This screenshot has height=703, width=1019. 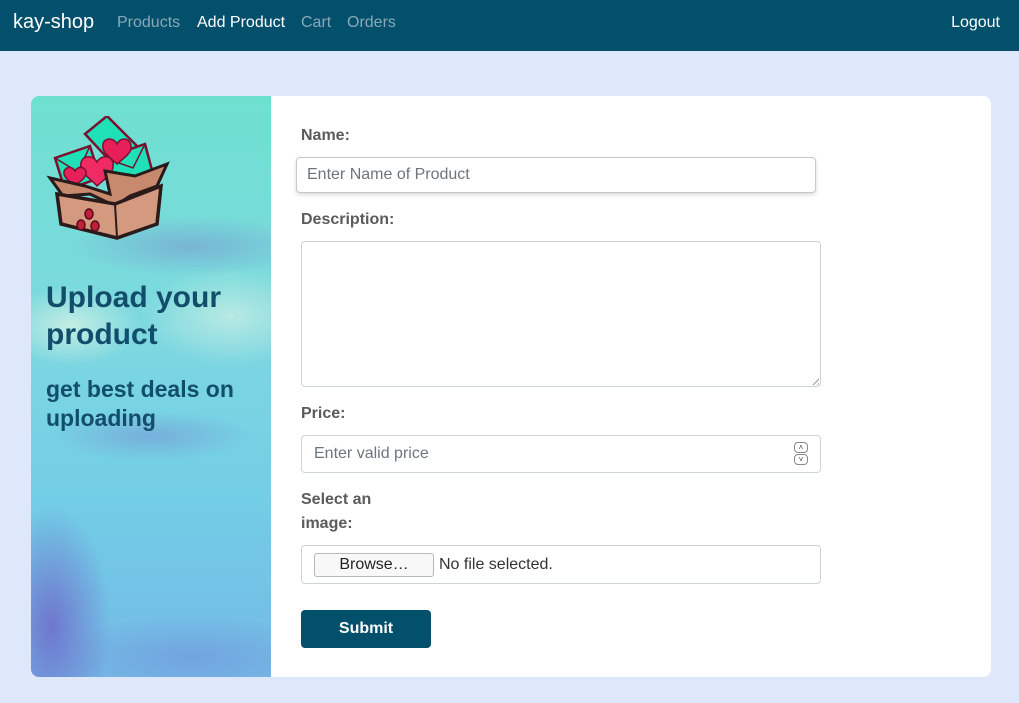 What do you see at coordinates (316, 23) in the screenshot?
I see `nav-link-cart: Cart` at bounding box center [316, 23].